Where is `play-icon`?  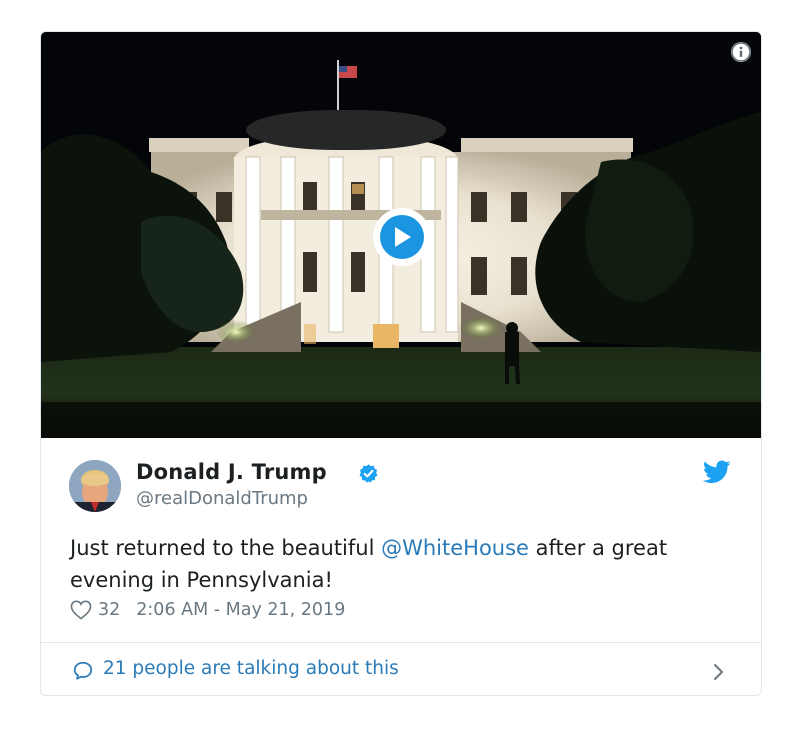
play-icon is located at coordinates (402, 237).